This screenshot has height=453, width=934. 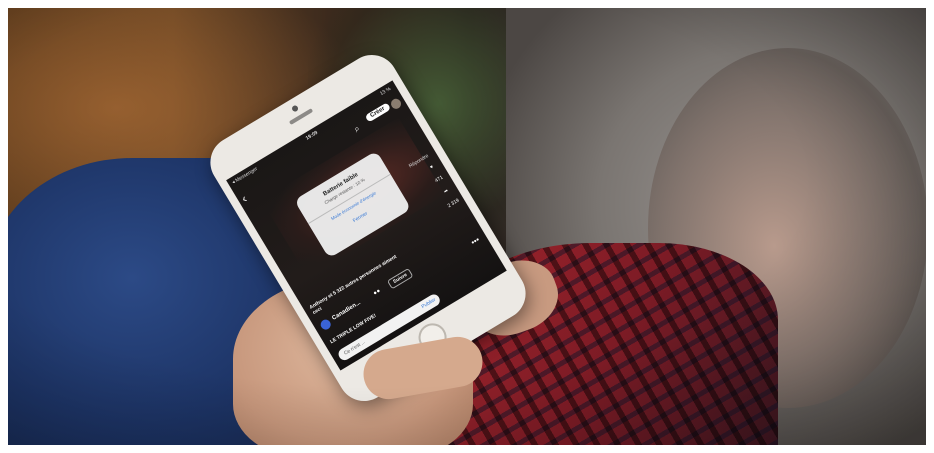 I want to click on search-icon: ⌕, so click(x=357, y=129).